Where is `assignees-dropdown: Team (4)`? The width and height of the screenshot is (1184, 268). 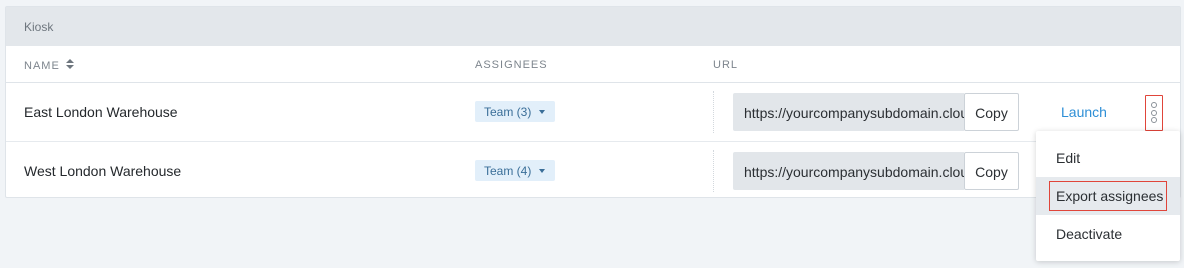 assignees-dropdown: Team (4) is located at coordinates (515, 170).